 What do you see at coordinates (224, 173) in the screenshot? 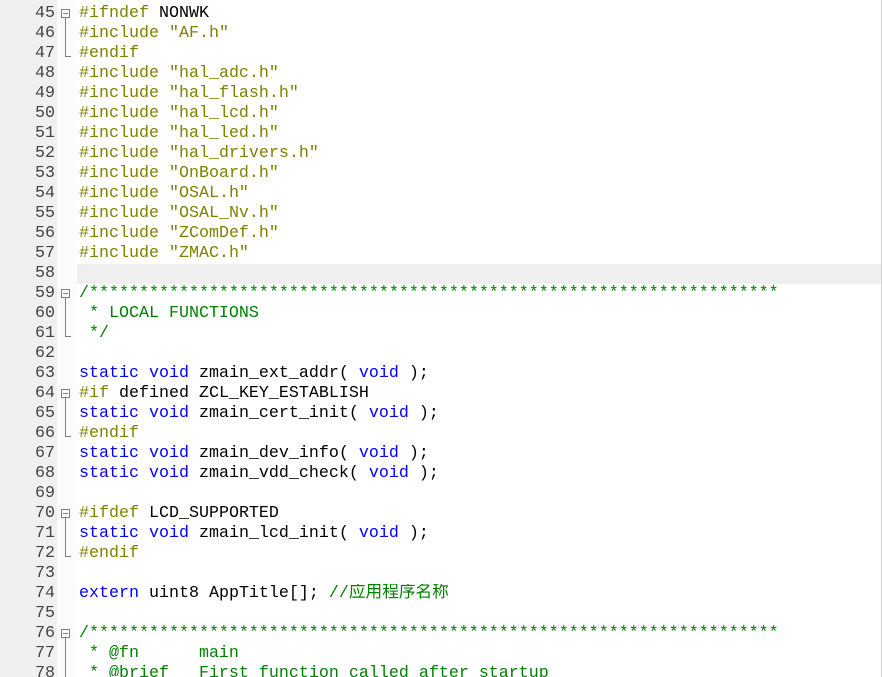
I see `string-token: "OnBoard.h"` at bounding box center [224, 173].